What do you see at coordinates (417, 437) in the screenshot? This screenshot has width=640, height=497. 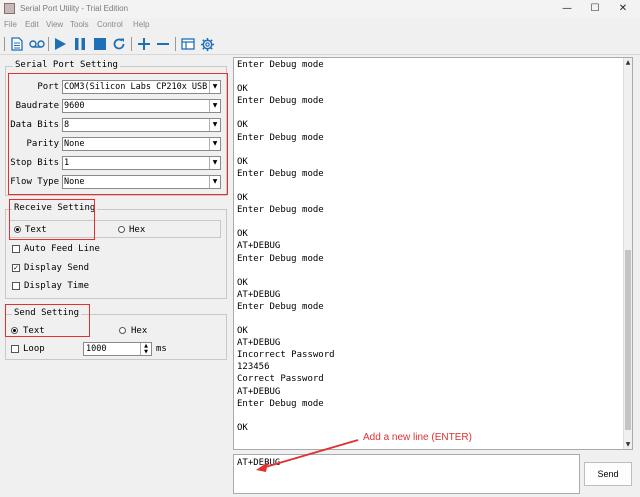 I see `annotation-text: Add a new line (ENTER)` at bounding box center [417, 437].